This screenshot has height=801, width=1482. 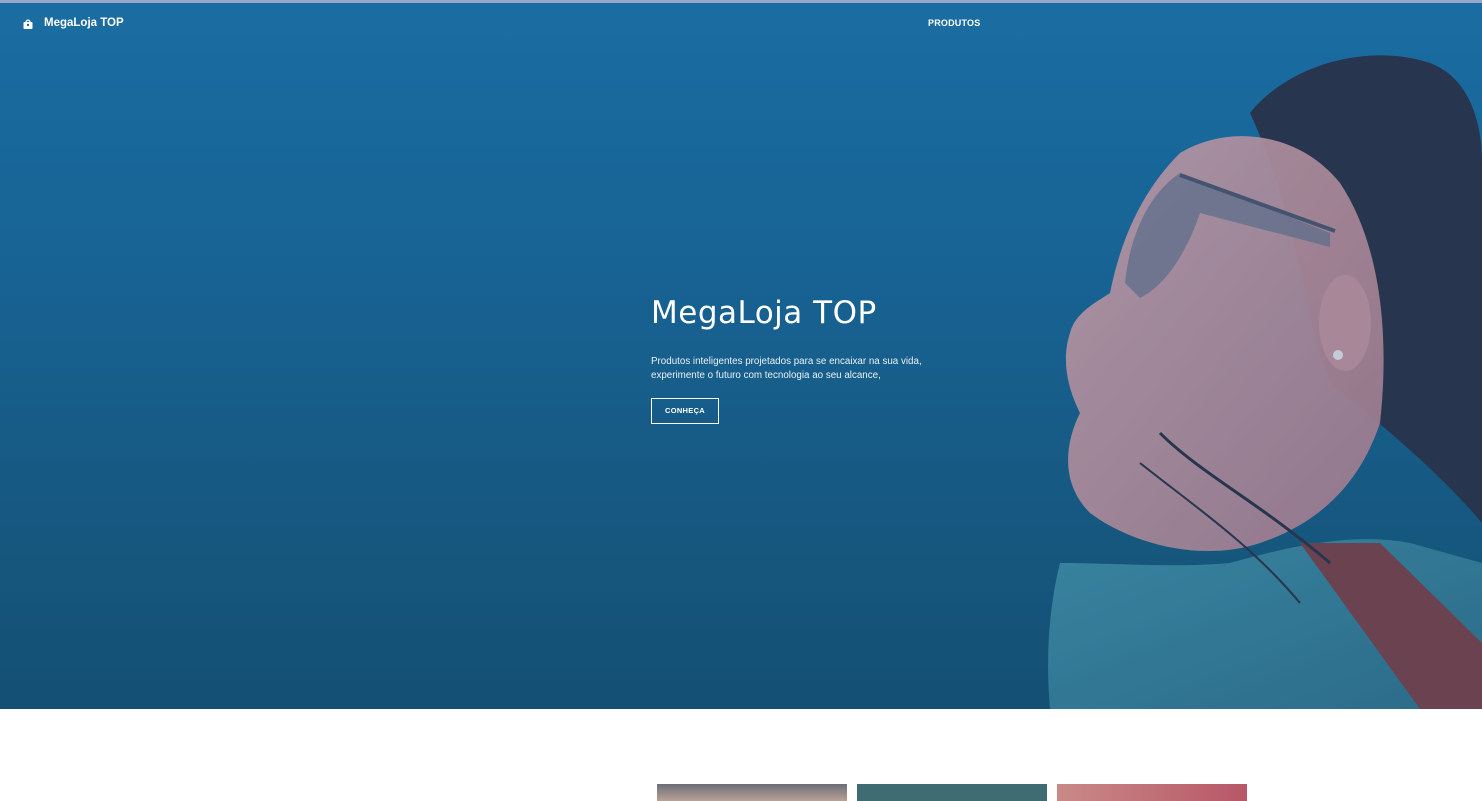 What do you see at coordinates (28, 23) in the screenshot?
I see `shopping-bag-icon` at bounding box center [28, 23].